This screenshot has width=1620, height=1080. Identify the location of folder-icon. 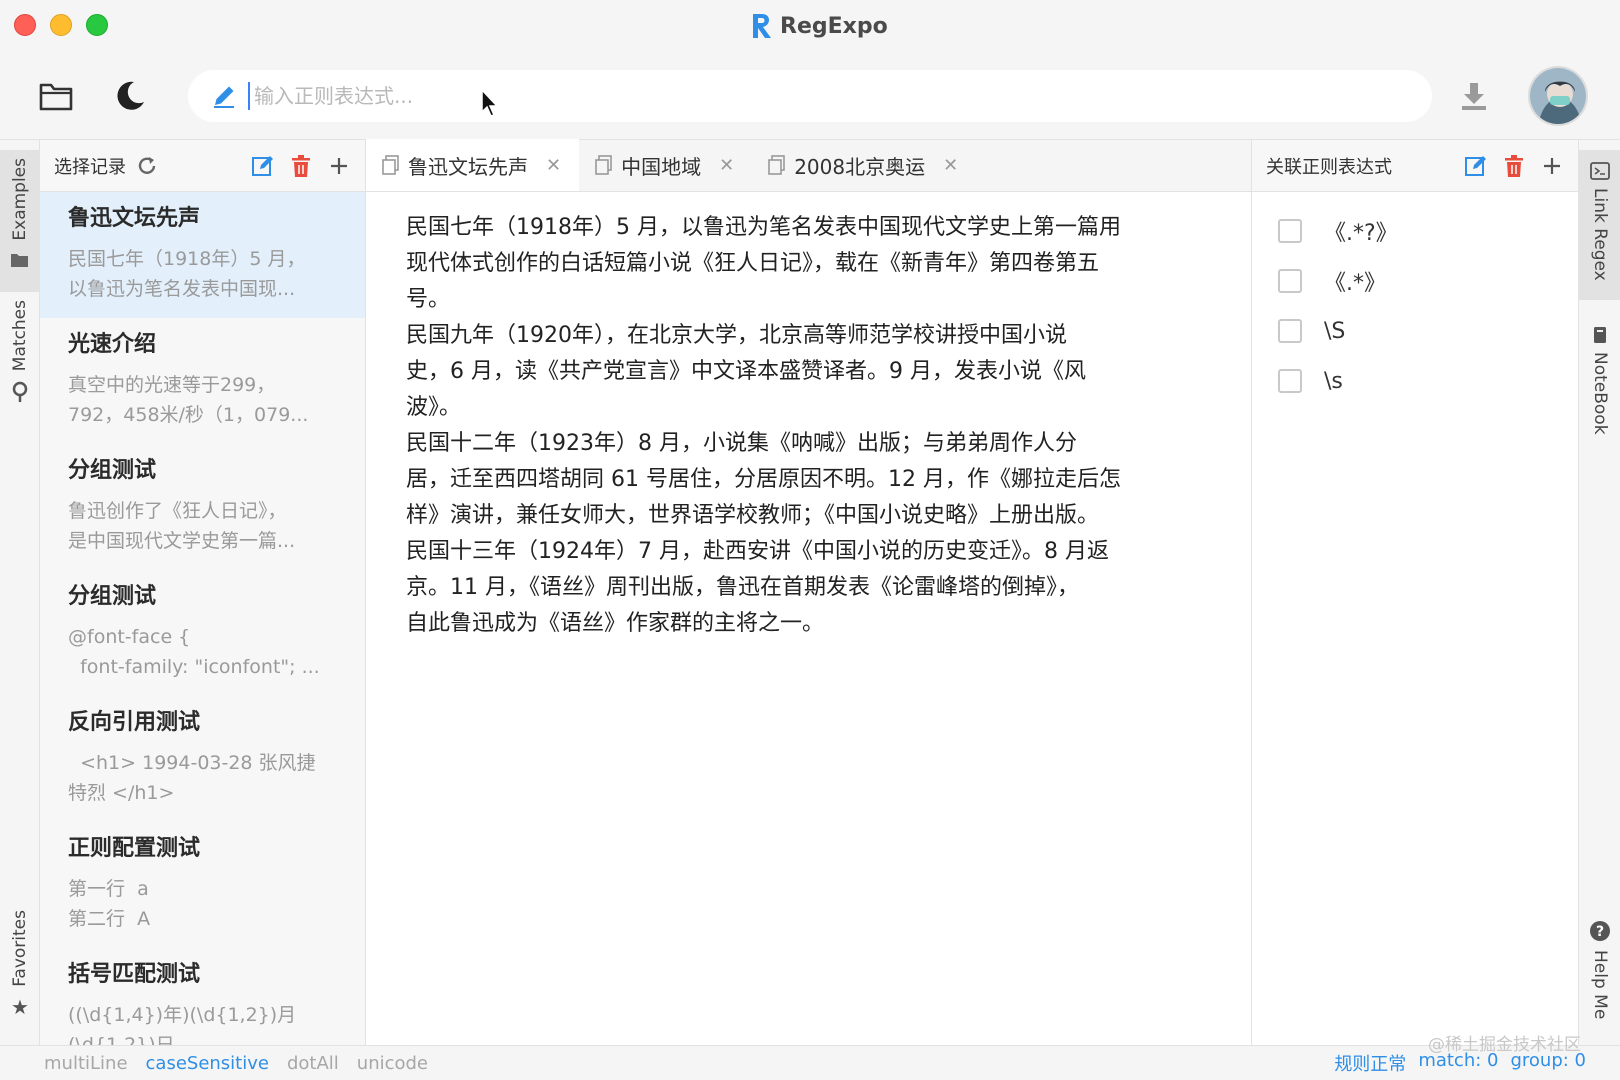
(56, 97).